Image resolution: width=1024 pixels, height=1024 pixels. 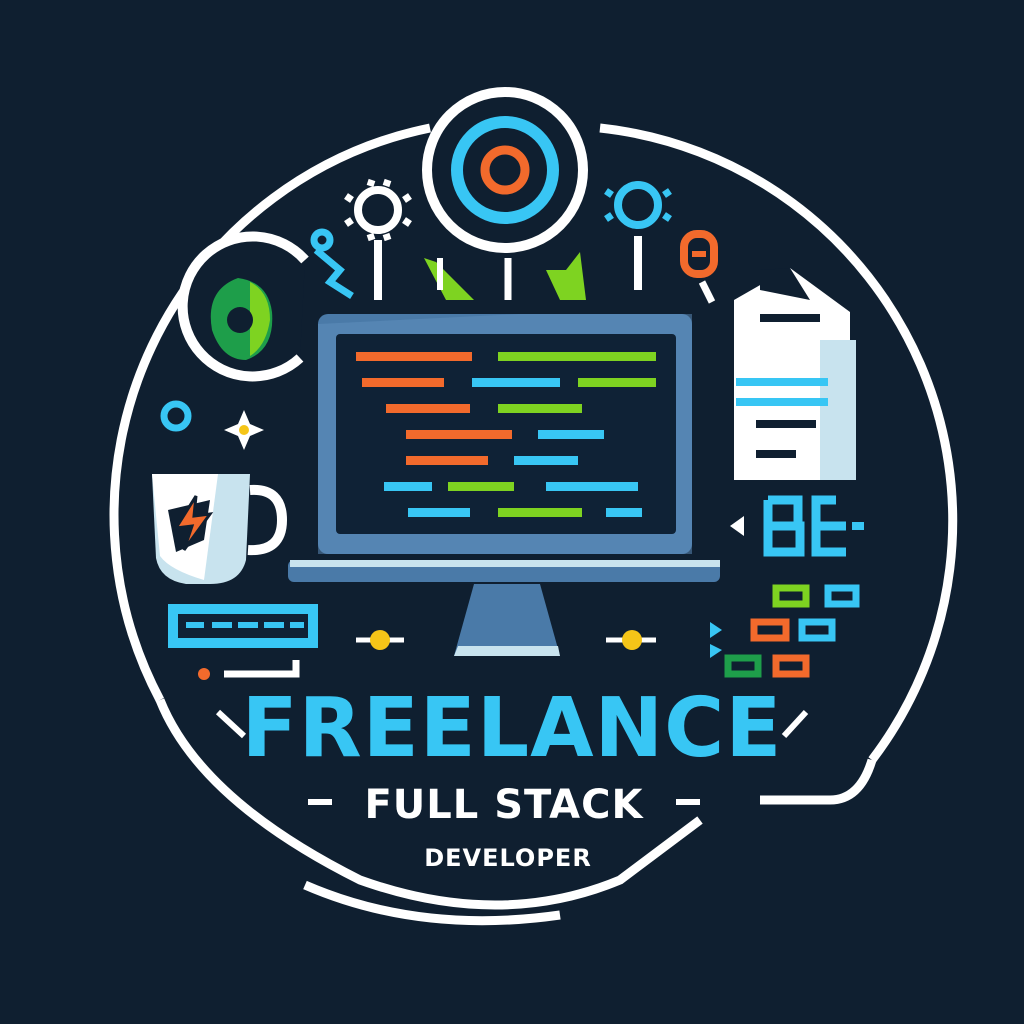 What do you see at coordinates (244, 430) in the screenshot?
I see `sparkle-icon` at bounding box center [244, 430].